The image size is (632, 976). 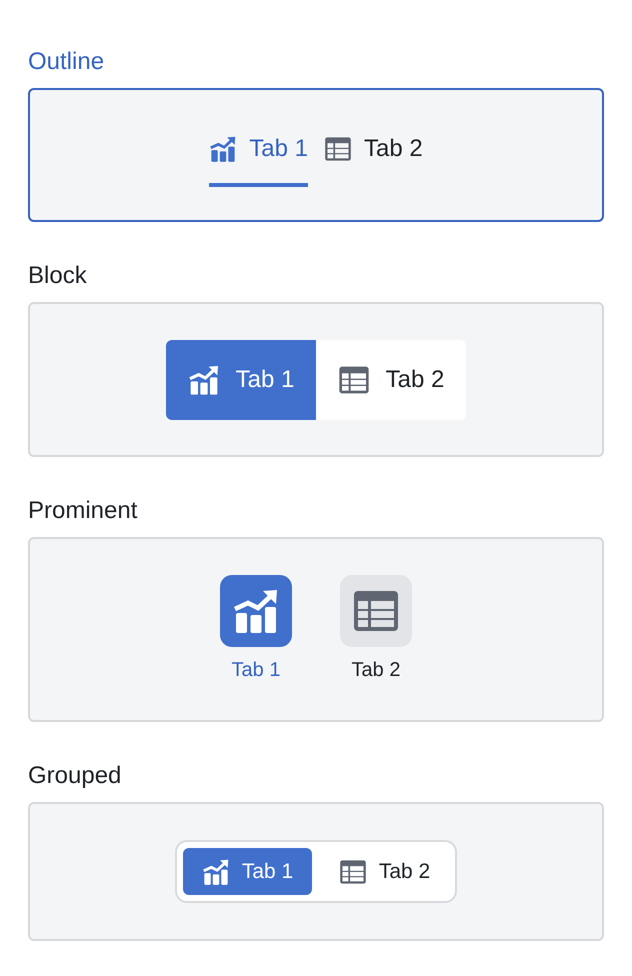 I want to click on section-label: Prominent, so click(x=83, y=511).